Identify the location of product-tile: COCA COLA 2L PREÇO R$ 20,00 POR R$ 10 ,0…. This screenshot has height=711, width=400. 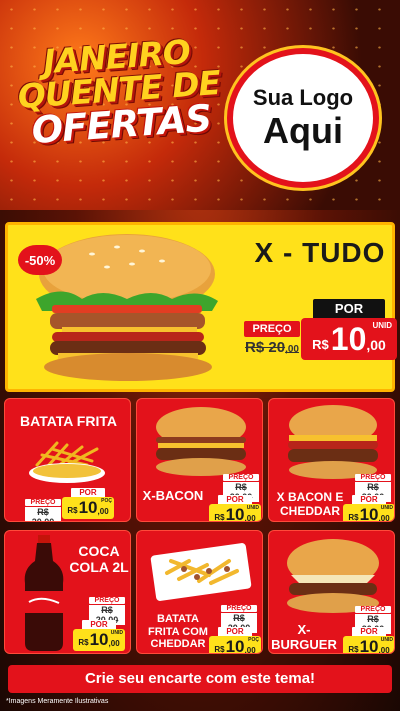
(67, 592).